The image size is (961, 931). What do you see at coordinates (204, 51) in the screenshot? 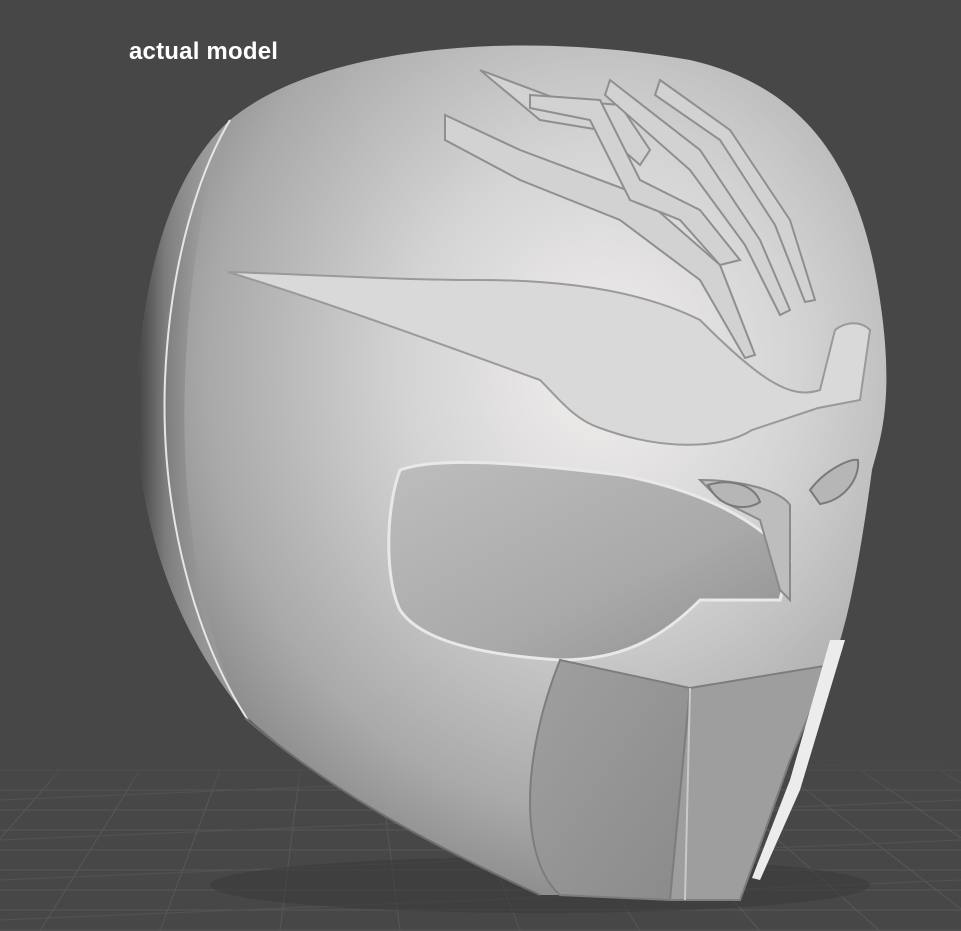
I see `viewport-label: actual model` at bounding box center [204, 51].